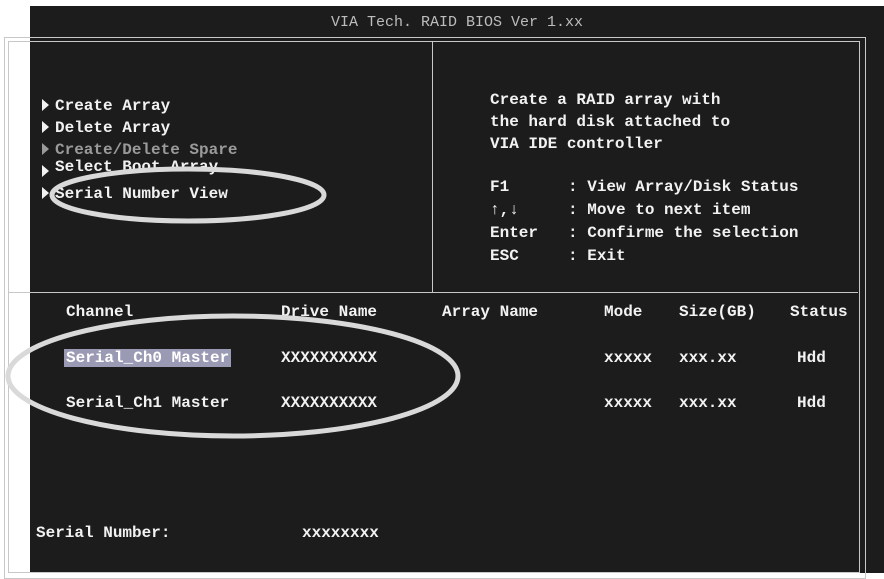 The image size is (884, 579). Describe the element at coordinates (693, 233) in the screenshot. I see `key-action: Confirme the selection` at that location.